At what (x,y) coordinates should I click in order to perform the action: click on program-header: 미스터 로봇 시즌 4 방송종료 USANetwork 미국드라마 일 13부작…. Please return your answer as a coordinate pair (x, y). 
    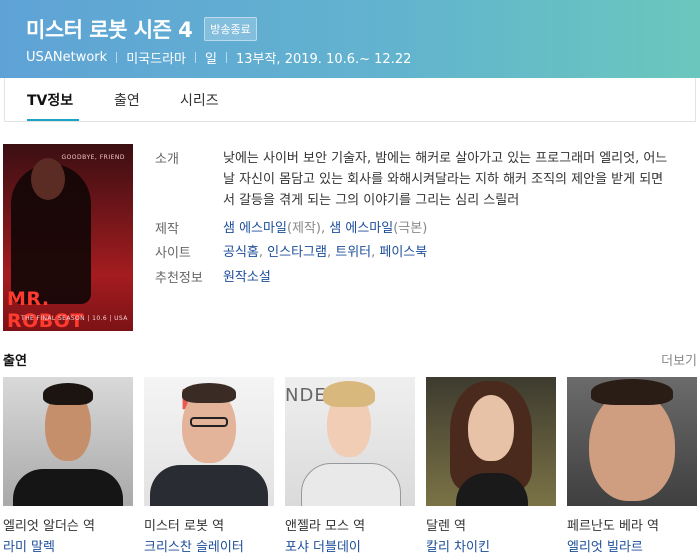
    Looking at the image, I should click on (350, 39).